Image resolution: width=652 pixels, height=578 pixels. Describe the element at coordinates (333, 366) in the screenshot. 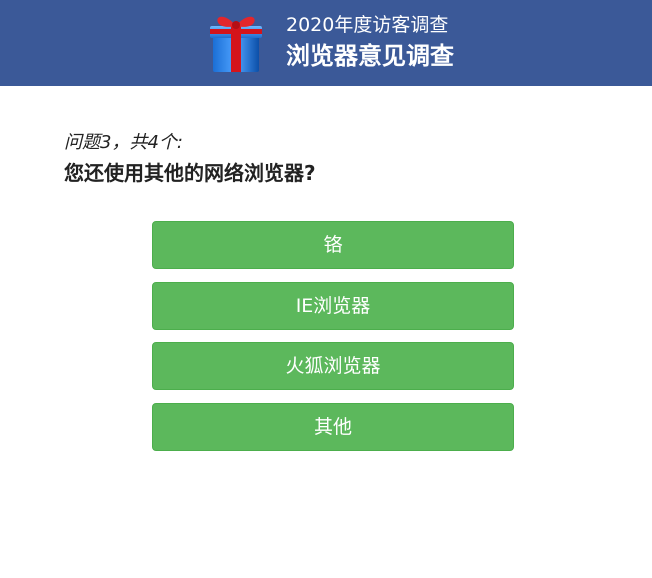

I see `option-button-firefox: 火狐浏览器` at that location.